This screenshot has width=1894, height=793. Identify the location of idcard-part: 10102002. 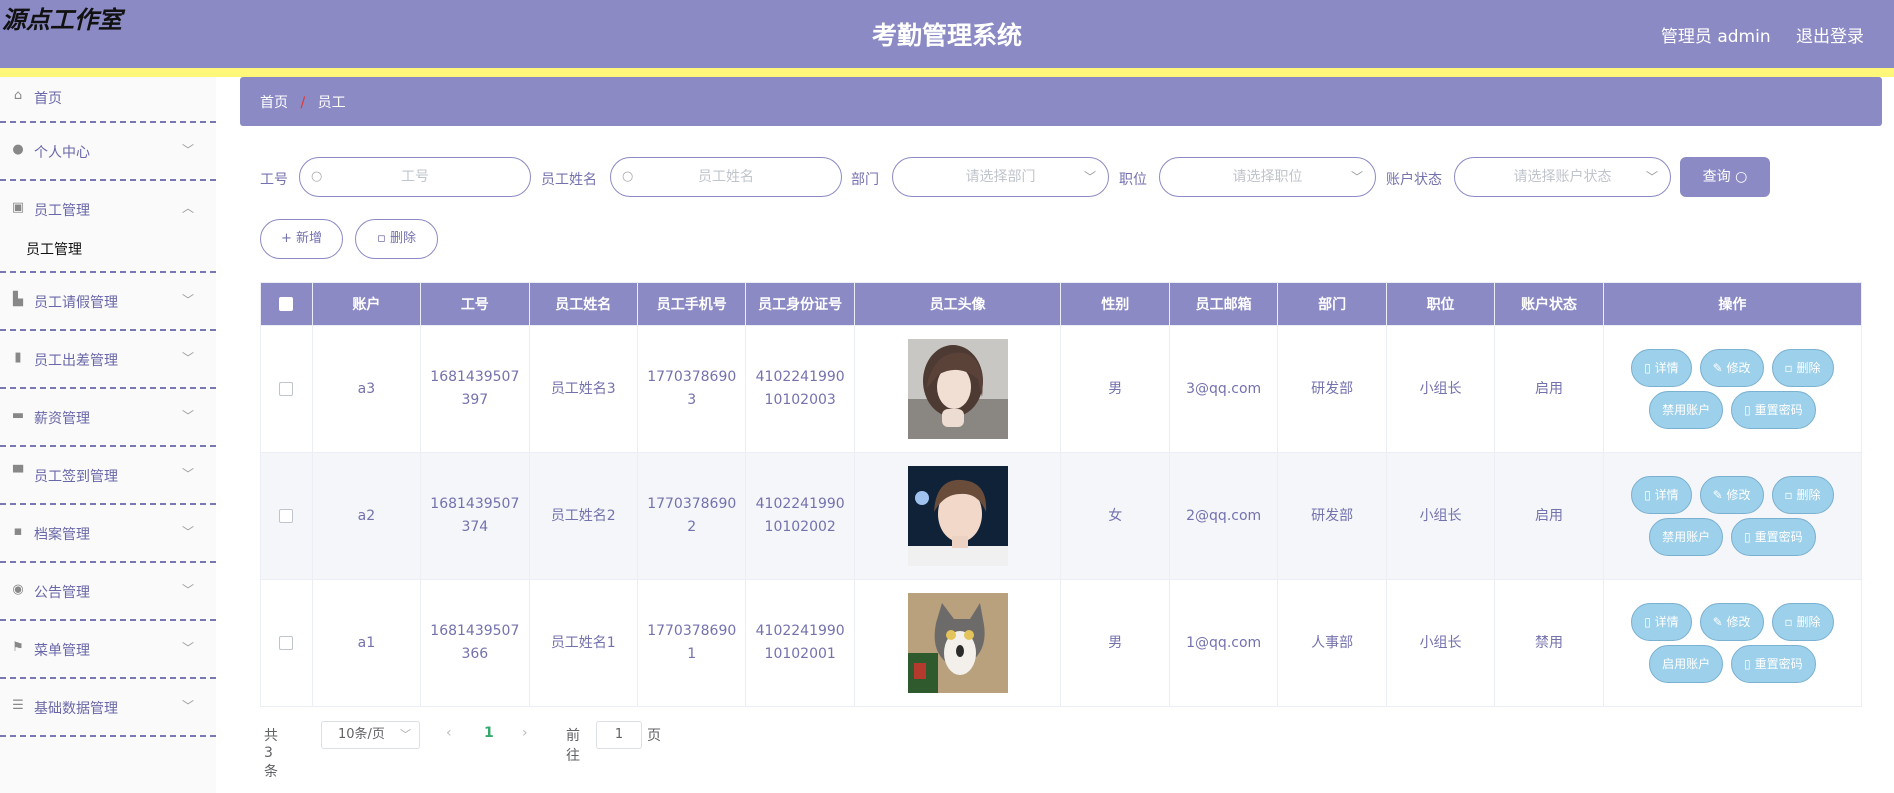
(800, 527).